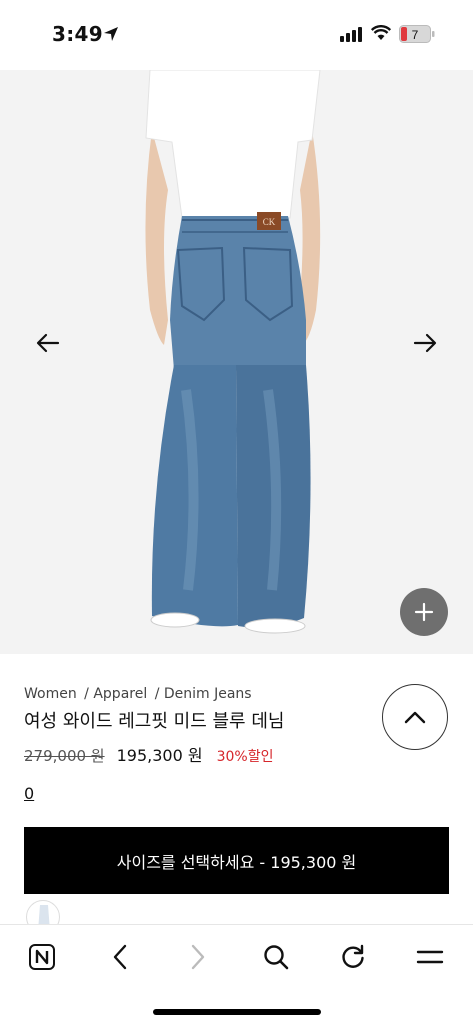  I want to click on menu-button, so click(430, 957).